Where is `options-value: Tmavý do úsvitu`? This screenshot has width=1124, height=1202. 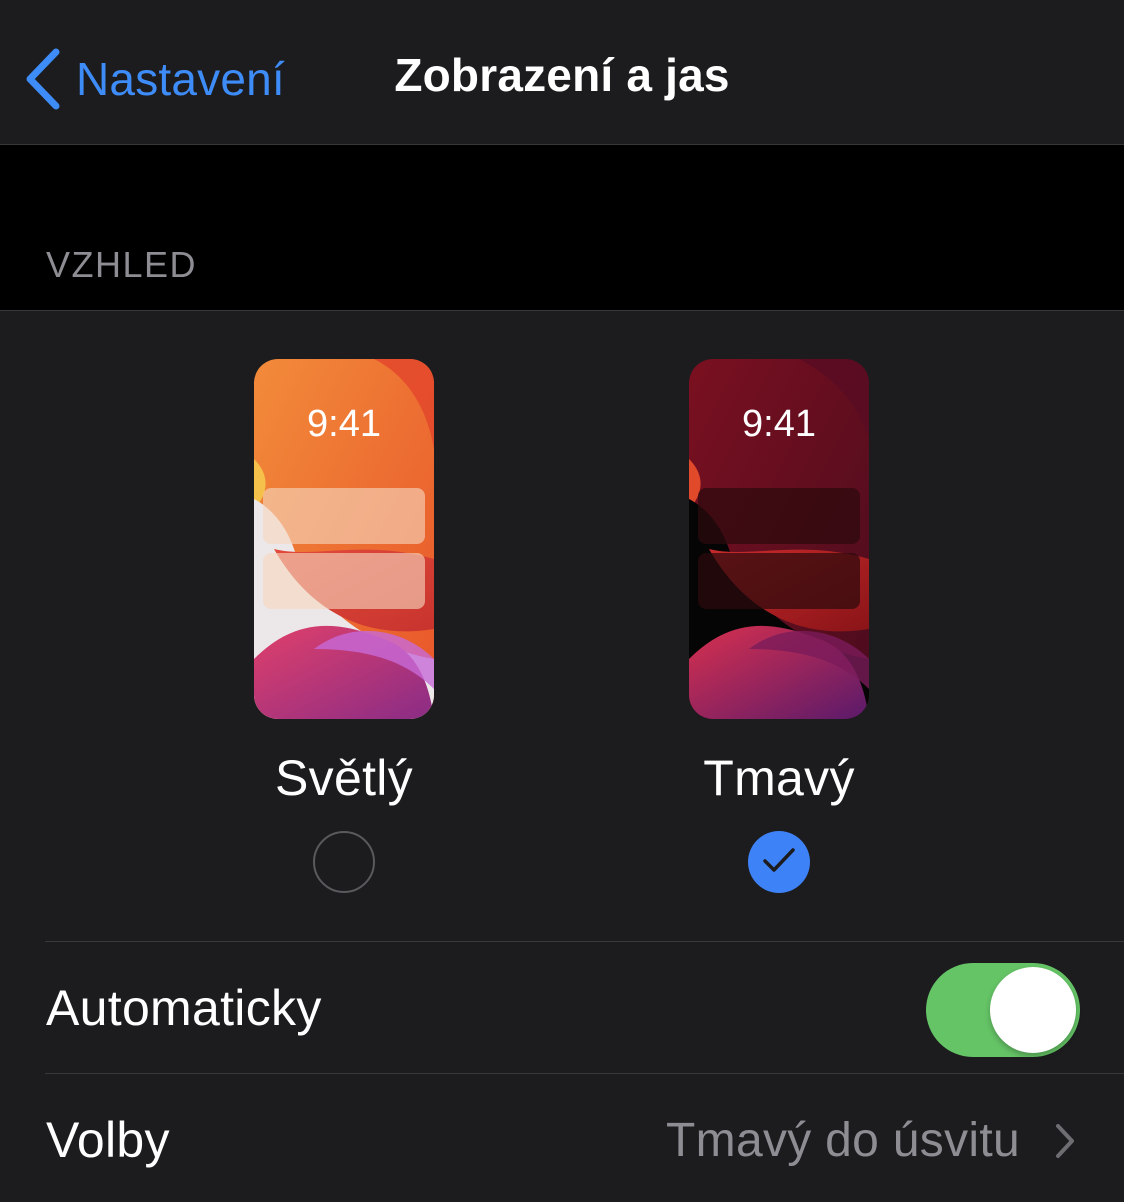 options-value: Tmavý do úsvitu is located at coordinates (843, 1140).